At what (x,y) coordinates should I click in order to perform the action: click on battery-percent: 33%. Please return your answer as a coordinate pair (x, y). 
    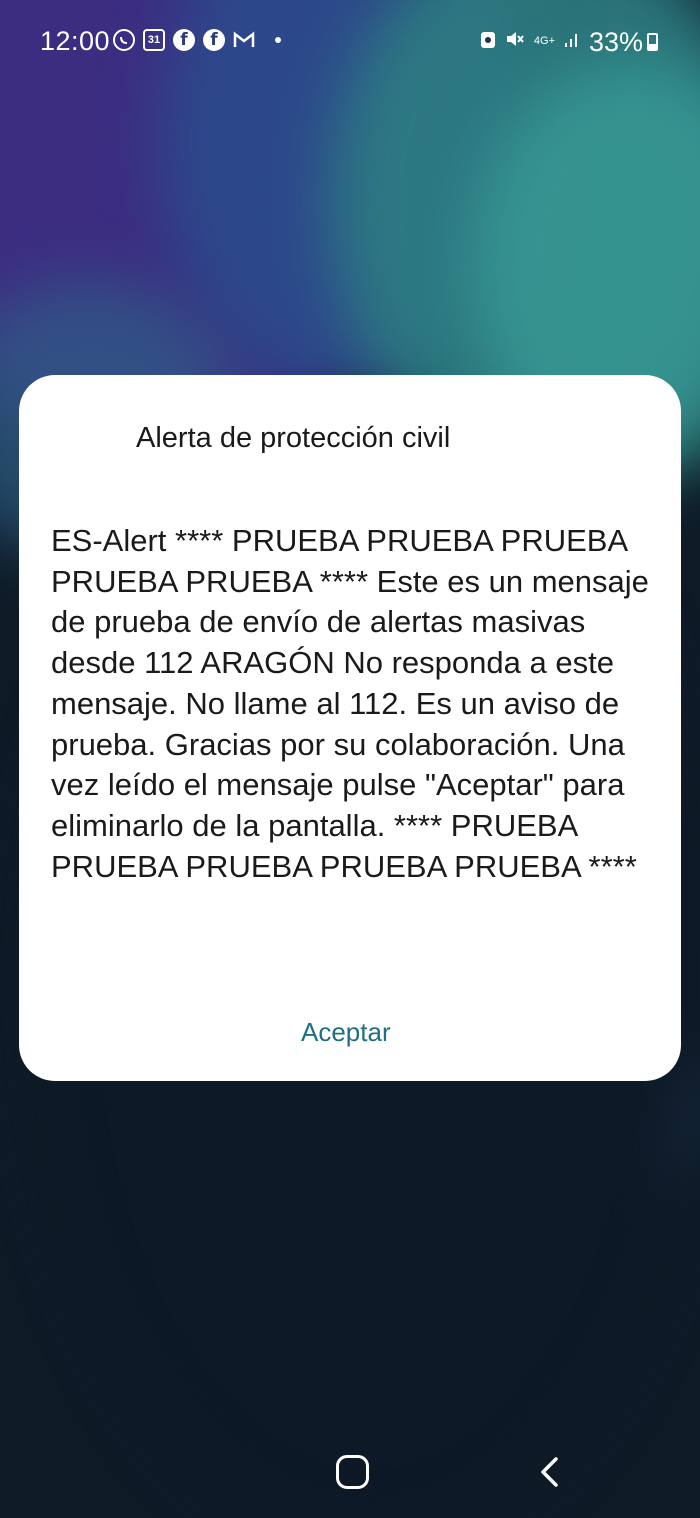
    Looking at the image, I should click on (615, 42).